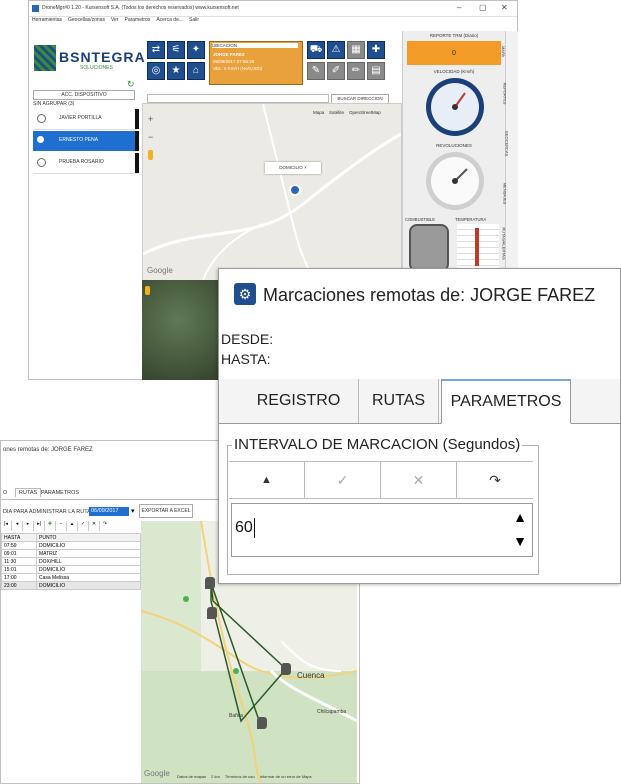 The width and height of the screenshot is (621, 784). Describe the element at coordinates (133, 511) in the screenshot. I see `date-dropdown-icon: ▾` at that location.